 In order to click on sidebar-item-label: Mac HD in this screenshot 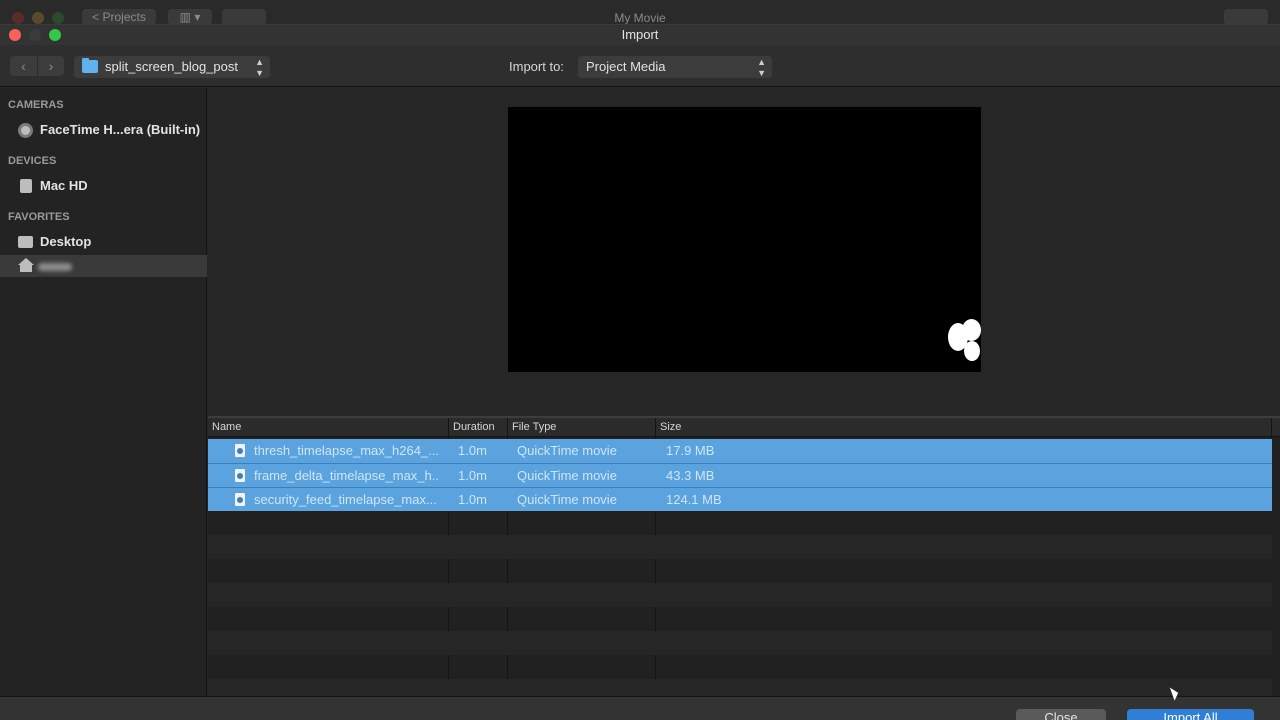, I will do `click(64, 185)`.